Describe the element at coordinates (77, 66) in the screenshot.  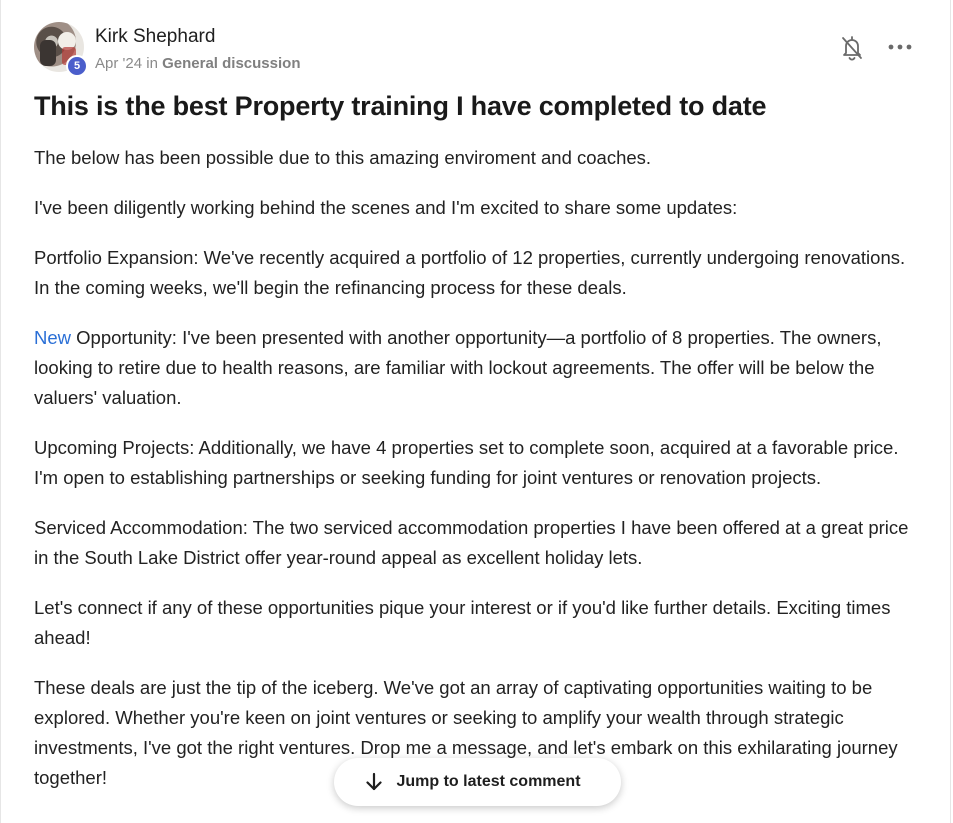
I see `level-badge: 5` at that location.